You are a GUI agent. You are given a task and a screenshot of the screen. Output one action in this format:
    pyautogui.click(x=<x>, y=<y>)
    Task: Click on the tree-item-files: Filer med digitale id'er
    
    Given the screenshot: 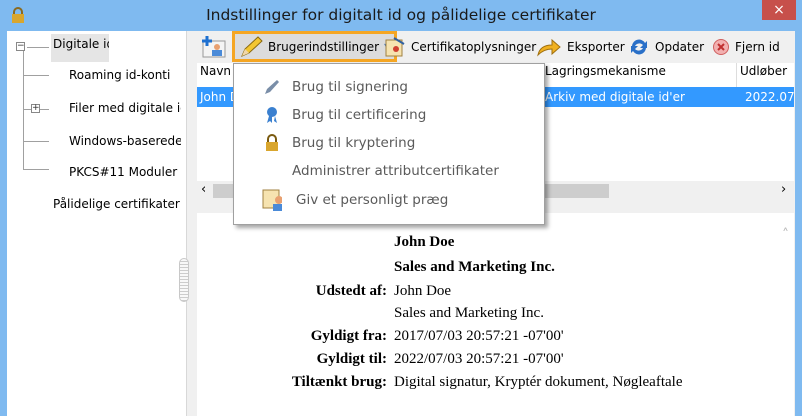 What is the action you would take?
    pyautogui.click(x=125, y=108)
    